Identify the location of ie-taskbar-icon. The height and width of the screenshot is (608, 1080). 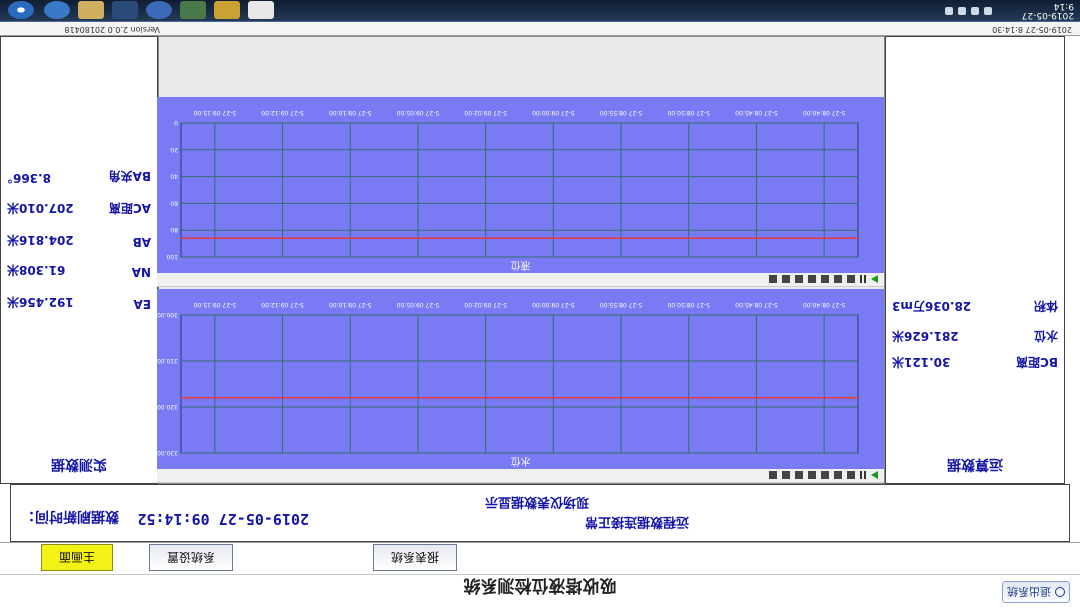
(57, 10).